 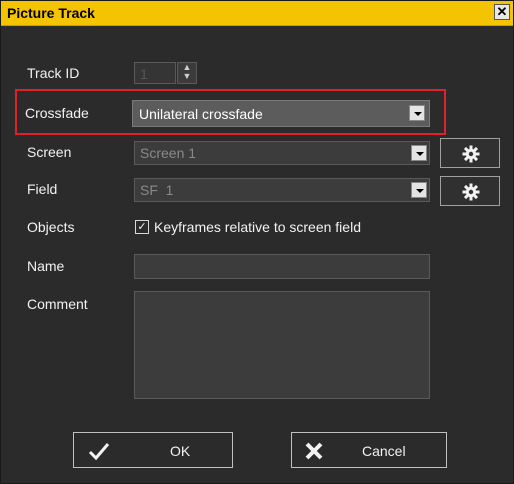 I want to click on ok-label: OK, so click(x=180, y=451).